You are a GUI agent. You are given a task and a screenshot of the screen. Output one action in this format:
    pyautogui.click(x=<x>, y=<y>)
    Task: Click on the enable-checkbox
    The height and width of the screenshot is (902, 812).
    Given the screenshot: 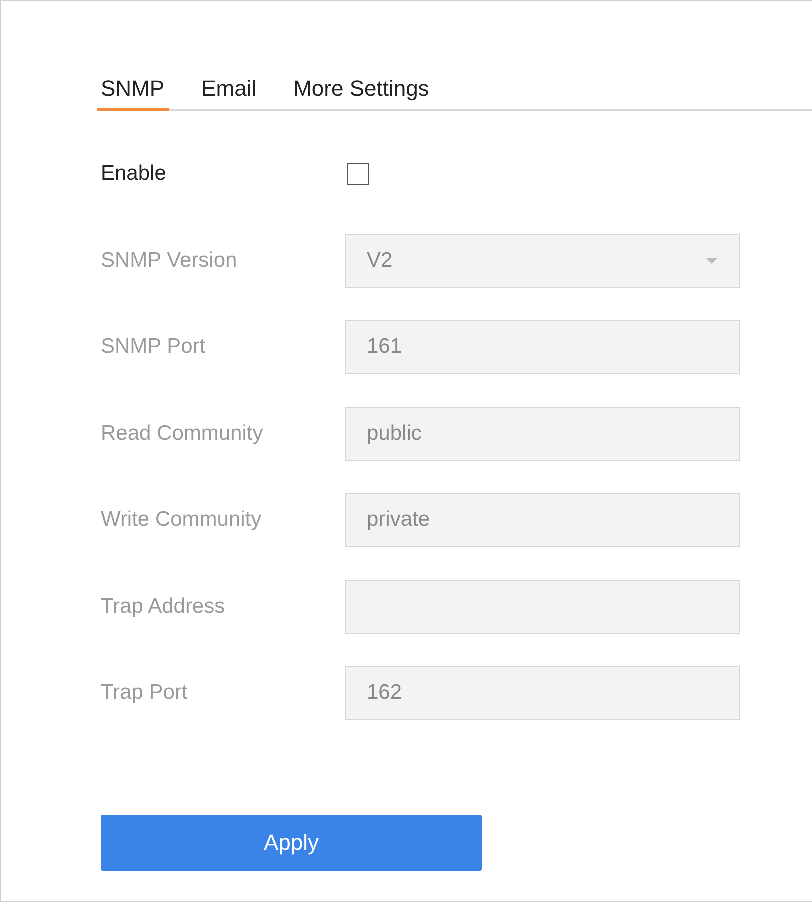 What is the action you would take?
    pyautogui.click(x=358, y=174)
    